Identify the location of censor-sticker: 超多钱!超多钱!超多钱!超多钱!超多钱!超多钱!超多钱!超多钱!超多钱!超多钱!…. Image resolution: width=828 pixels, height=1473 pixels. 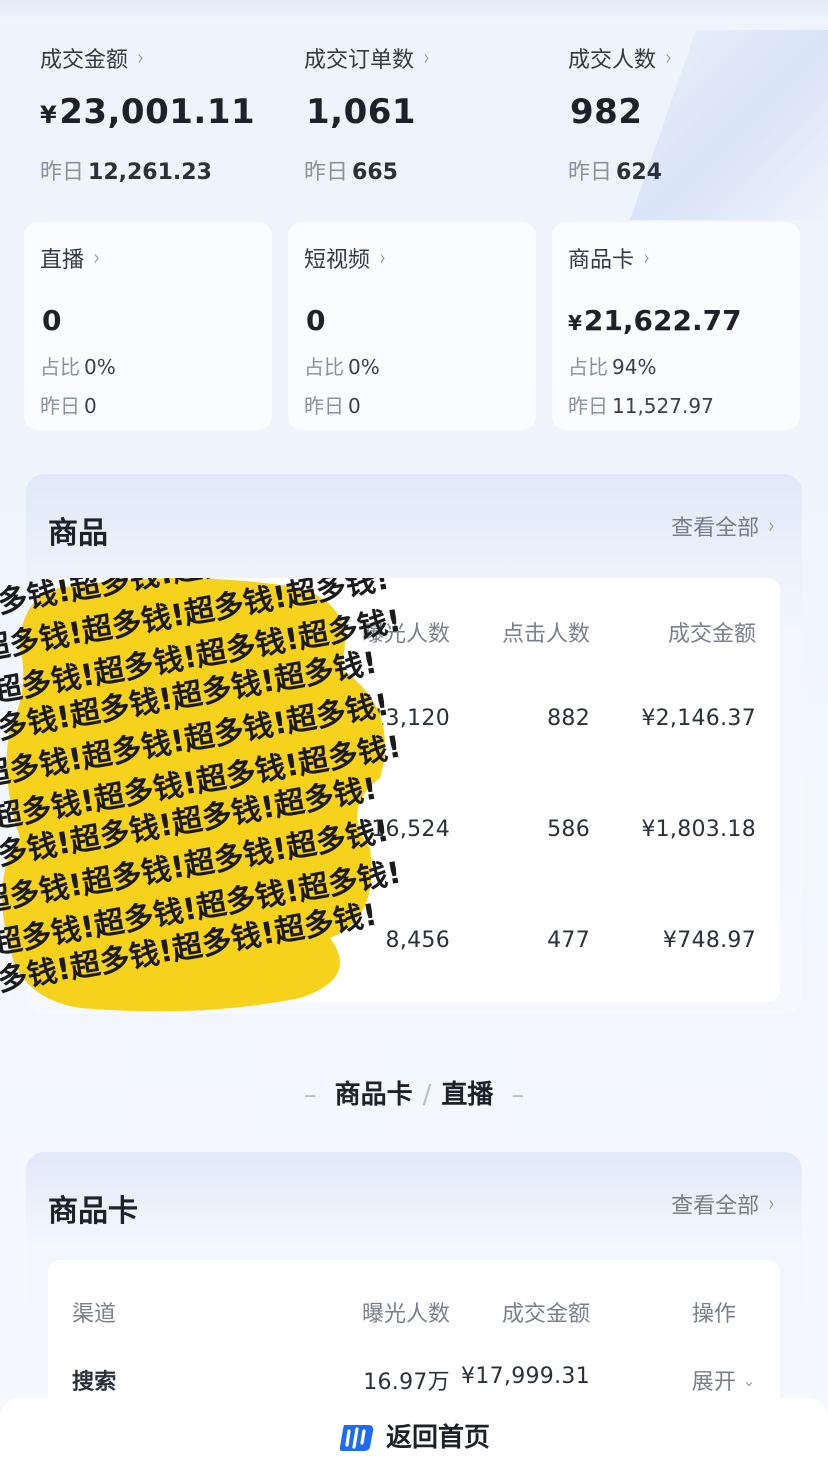
(200, 795).